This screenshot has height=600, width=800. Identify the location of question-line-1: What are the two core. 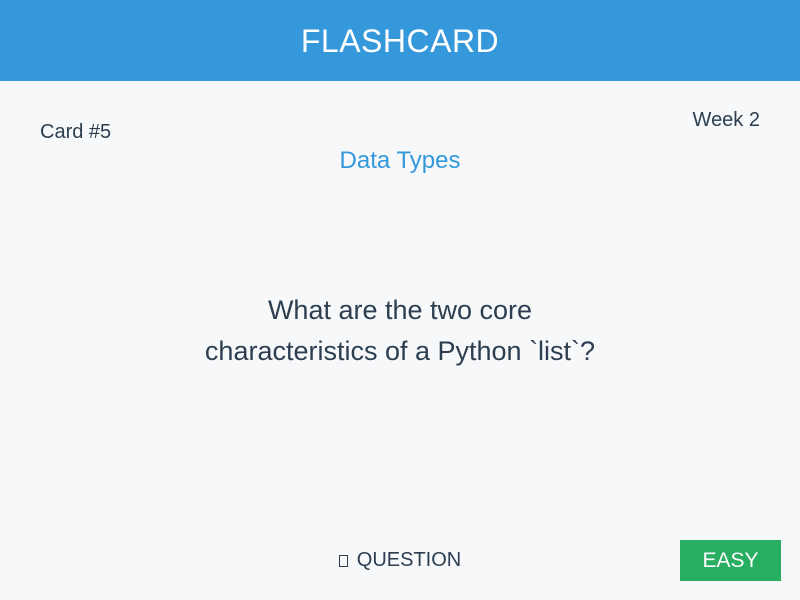
(400, 310).